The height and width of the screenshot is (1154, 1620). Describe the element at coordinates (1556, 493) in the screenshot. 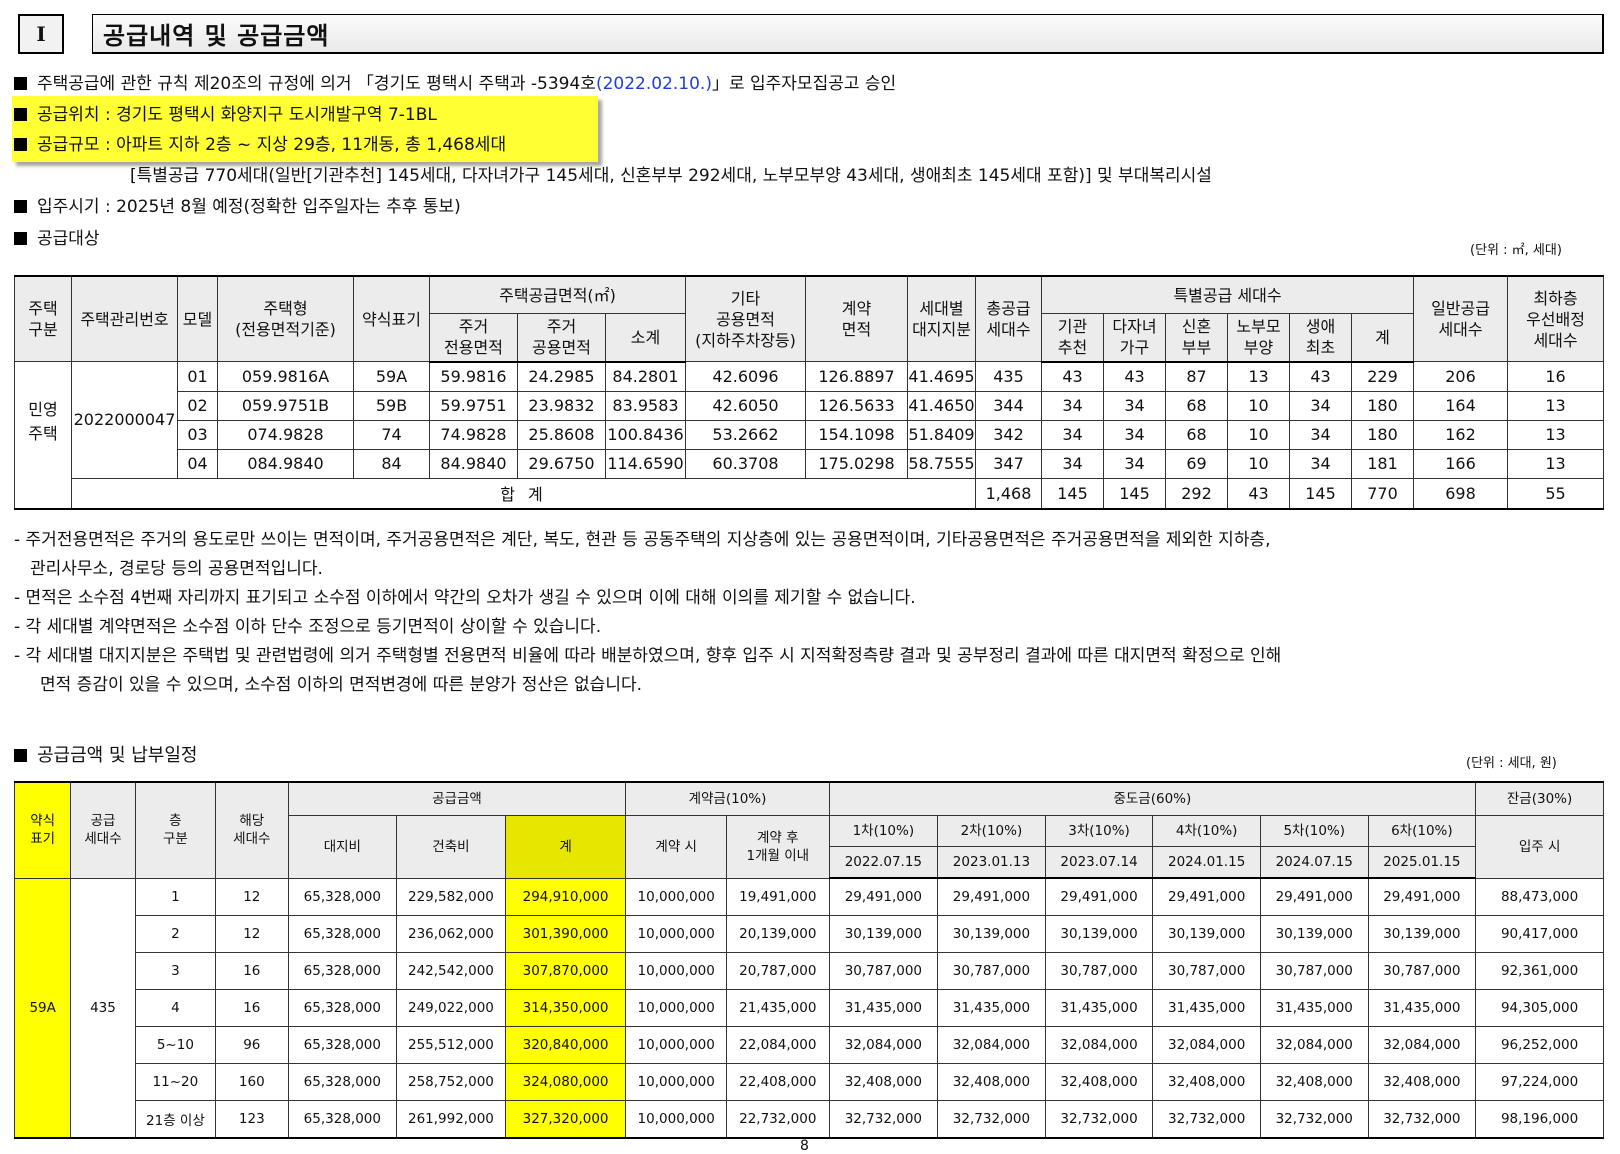

I see `total-top: 55` at that location.